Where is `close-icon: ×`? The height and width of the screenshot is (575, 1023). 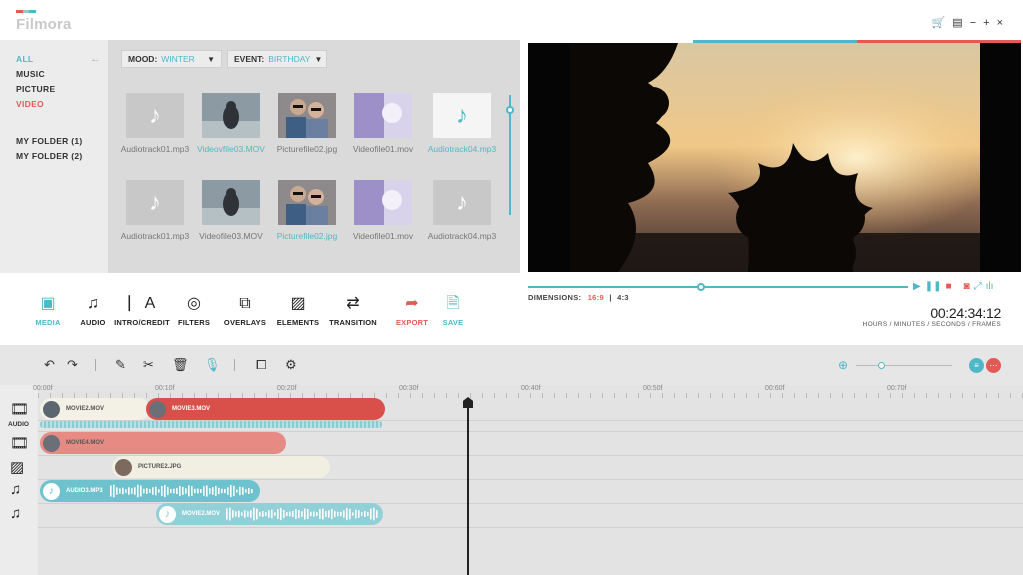
close-icon: × is located at coordinates (1000, 23).